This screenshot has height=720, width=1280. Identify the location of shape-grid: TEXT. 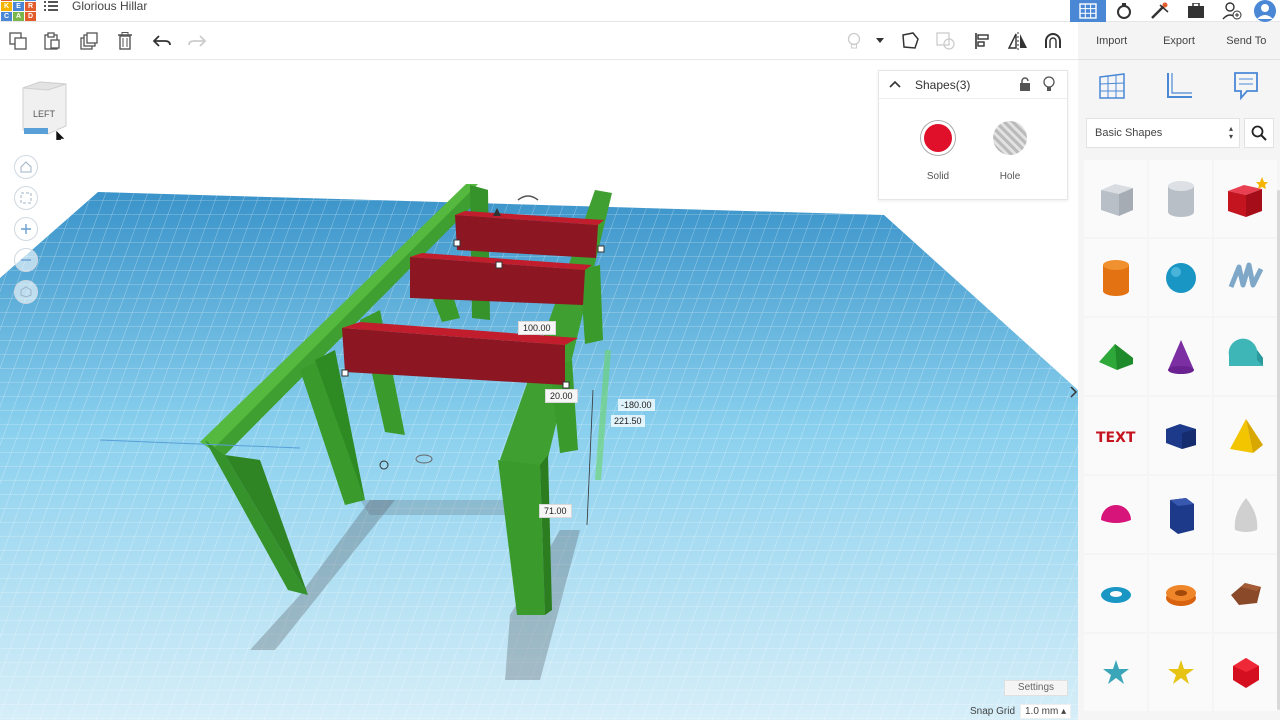
(1182, 435).